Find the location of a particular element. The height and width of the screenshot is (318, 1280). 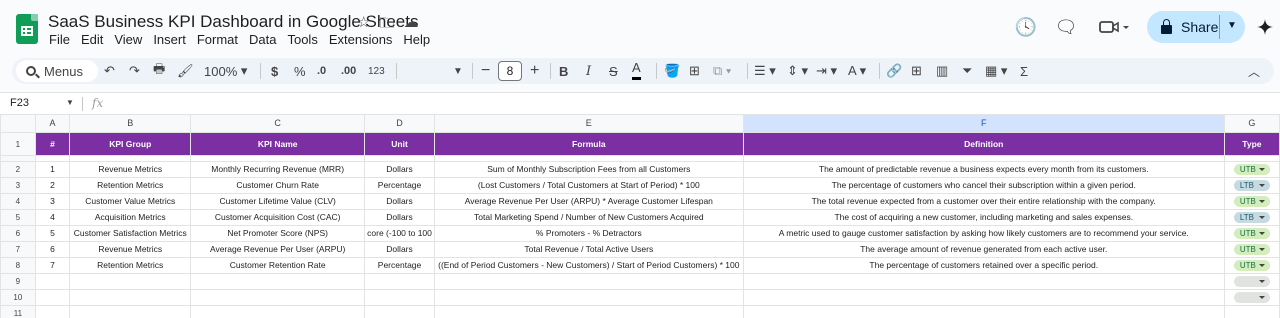

share-dropdown-icon: ▼ is located at coordinates (1232, 25).